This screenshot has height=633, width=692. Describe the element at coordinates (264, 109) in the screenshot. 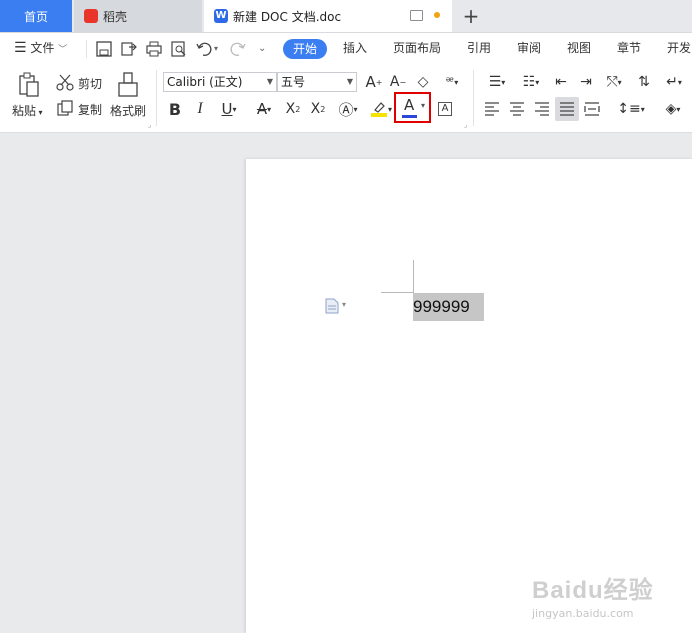

I see `strikethrough-icon: A ▾` at that location.